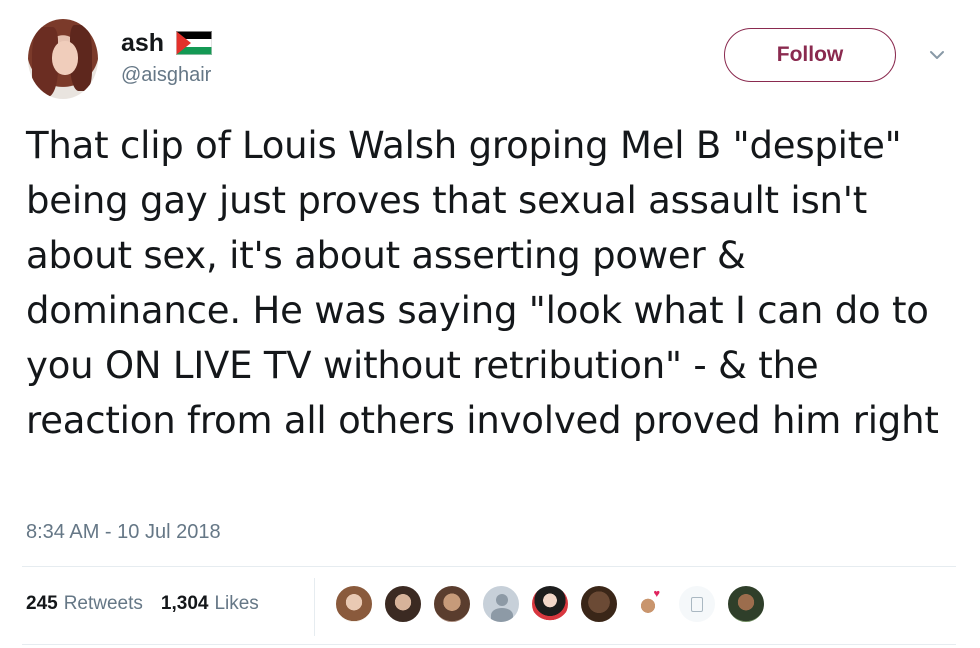 This screenshot has width=980, height=648. Describe the element at coordinates (167, 43) in the screenshot. I see `name-row: ash` at that location.